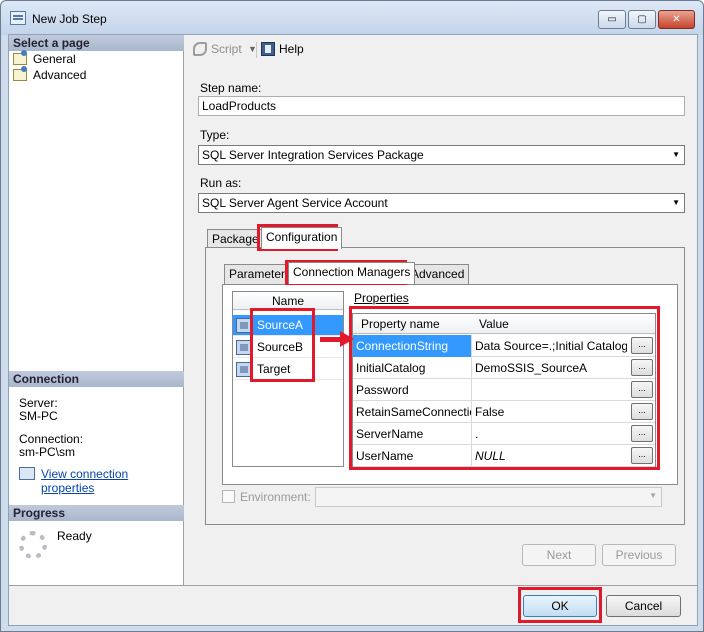 This screenshot has height=632, width=704. I want to click on step-name-input: LoadProducts, so click(441, 106).